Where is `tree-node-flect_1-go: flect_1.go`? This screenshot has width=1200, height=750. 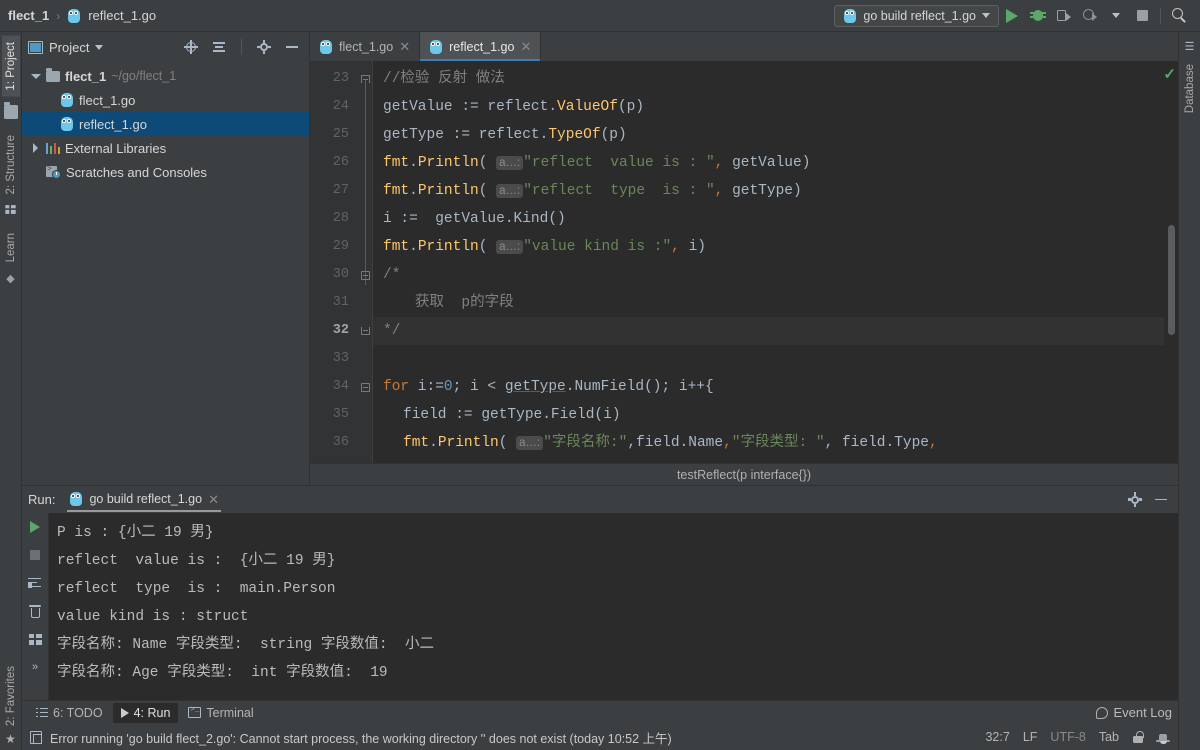 tree-node-flect_1-go: flect_1.go is located at coordinates (165, 100).